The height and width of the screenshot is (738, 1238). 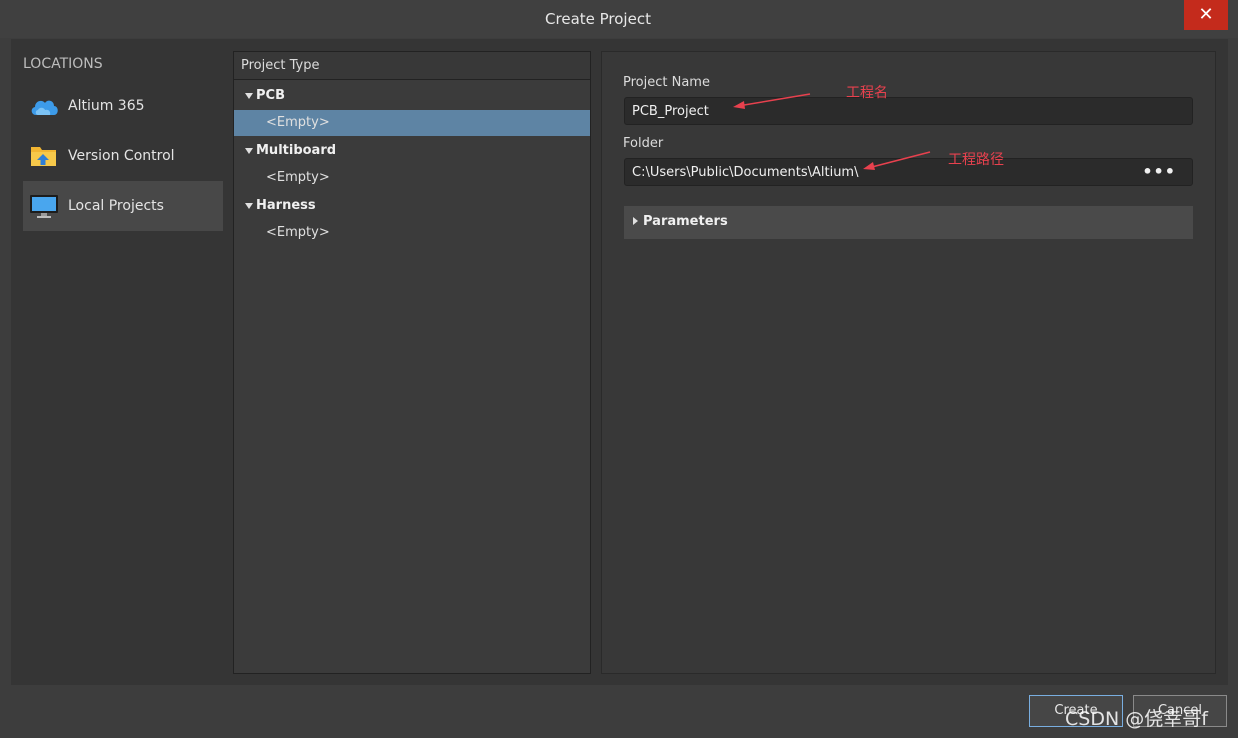 What do you see at coordinates (1136, 719) in the screenshot?
I see `watermark-text: CSDN @侥幸哥f` at bounding box center [1136, 719].